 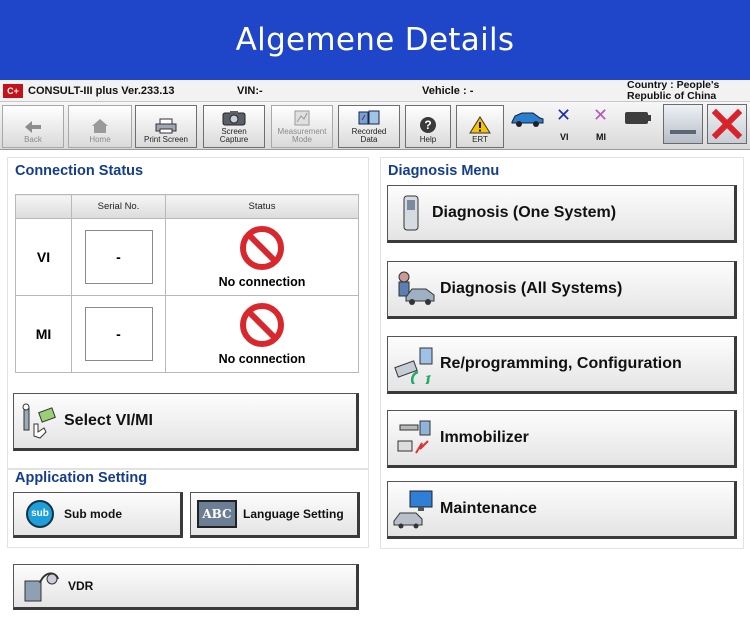 I want to click on battery-icon, so click(x=638, y=118).